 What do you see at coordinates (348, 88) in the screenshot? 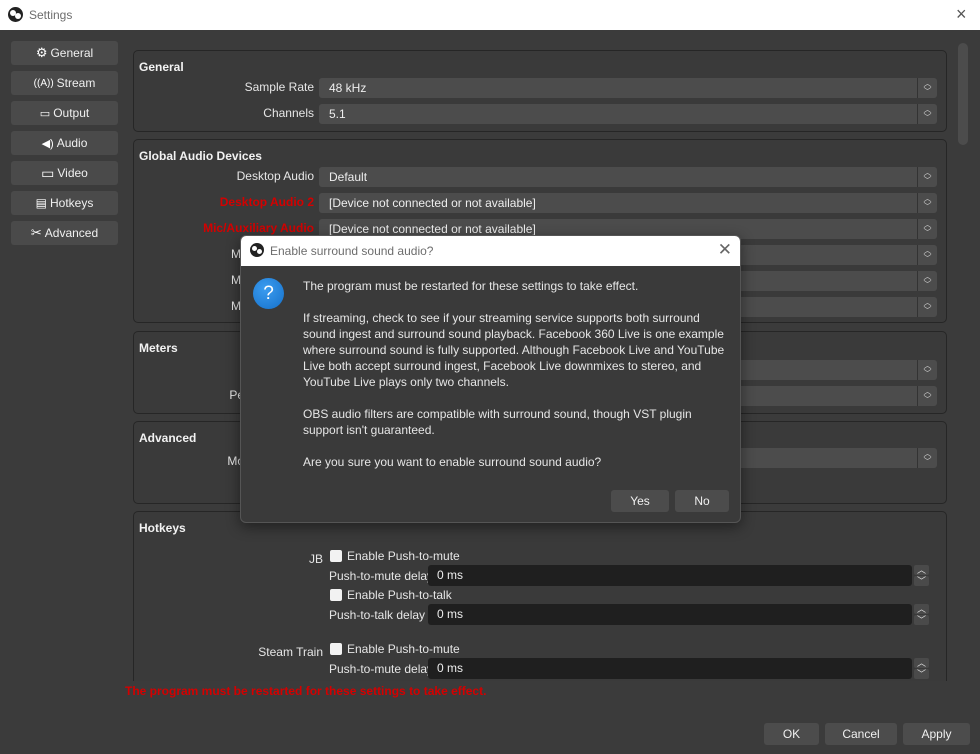
I see `sample-rate-value: 48 kHz` at bounding box center [348, 88].